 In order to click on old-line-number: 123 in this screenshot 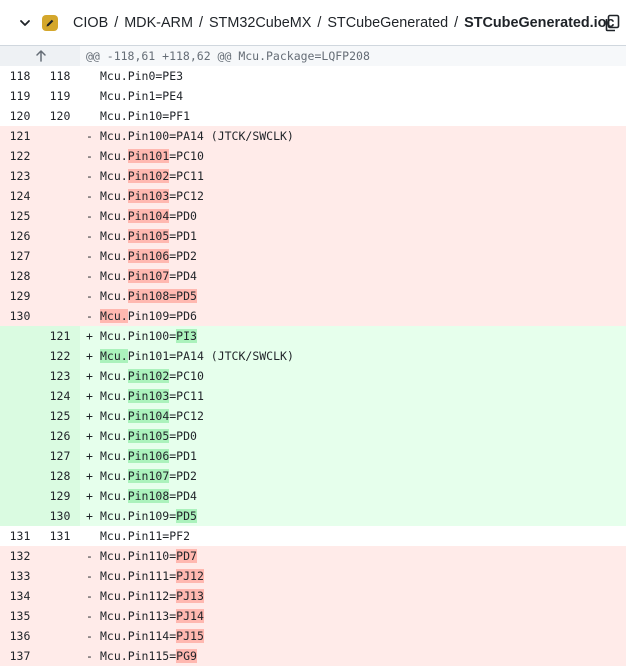, I will do `click(20, 176)`.